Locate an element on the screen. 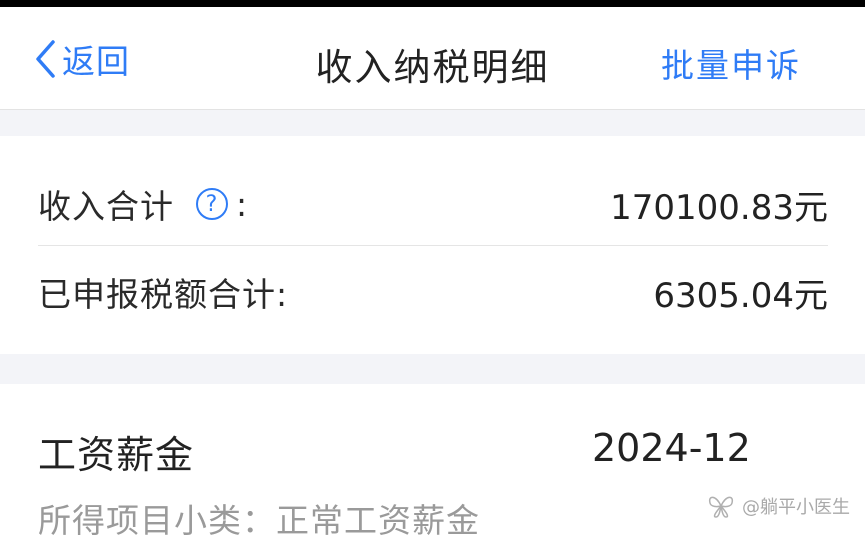 The width and height of the screenshot is (865, 542). divider is located at coordinates (433, 245).